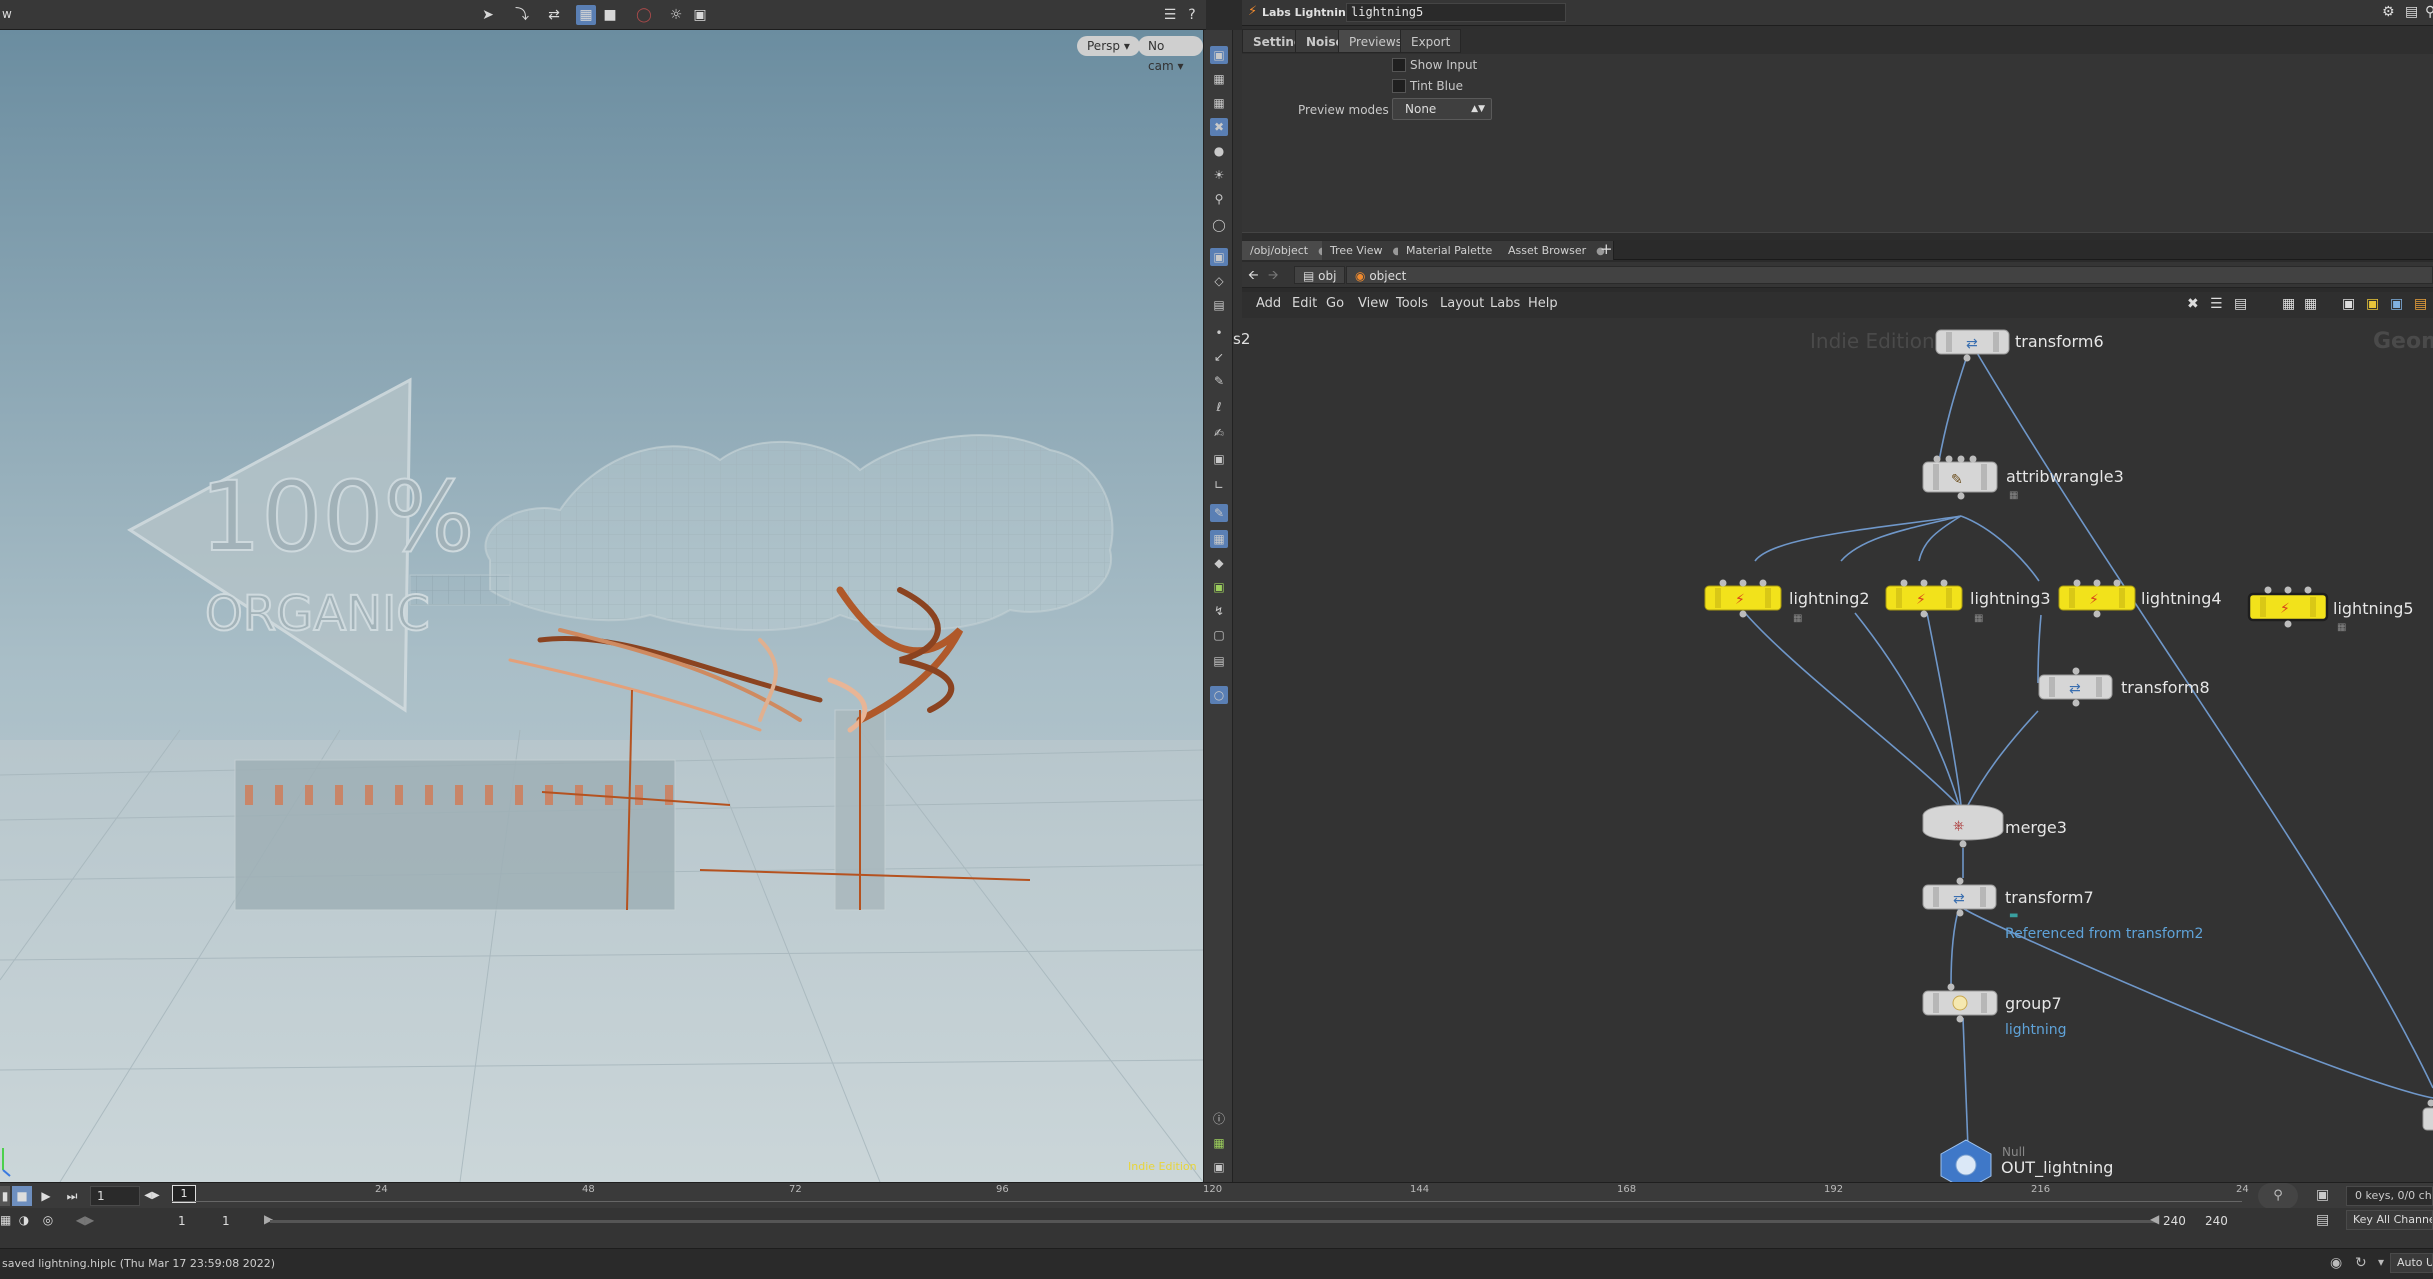 This screenshot has height=1279, width=2433. Describe the element at coordinates (2026, 1160) in the screenshot. I see `node-out-lightning: Null OUT_lightning` at that location.